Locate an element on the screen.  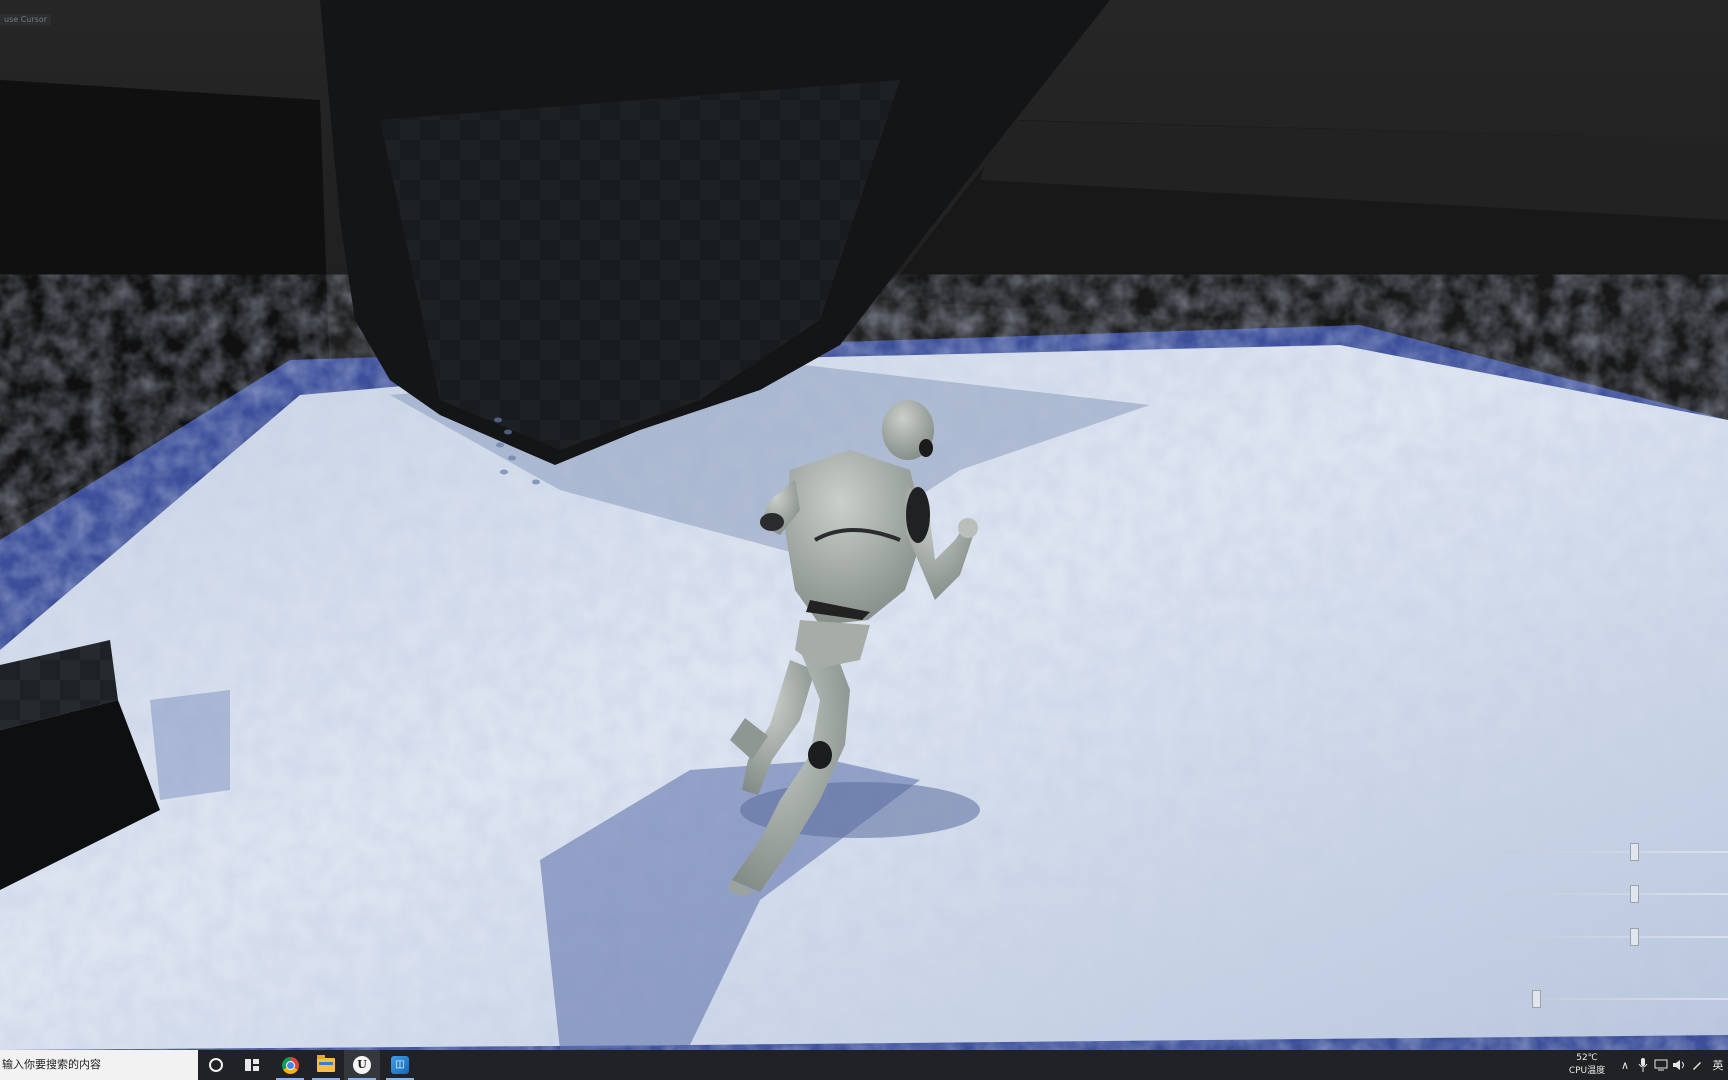
pen-button is located at coordinates (1697, 1065).